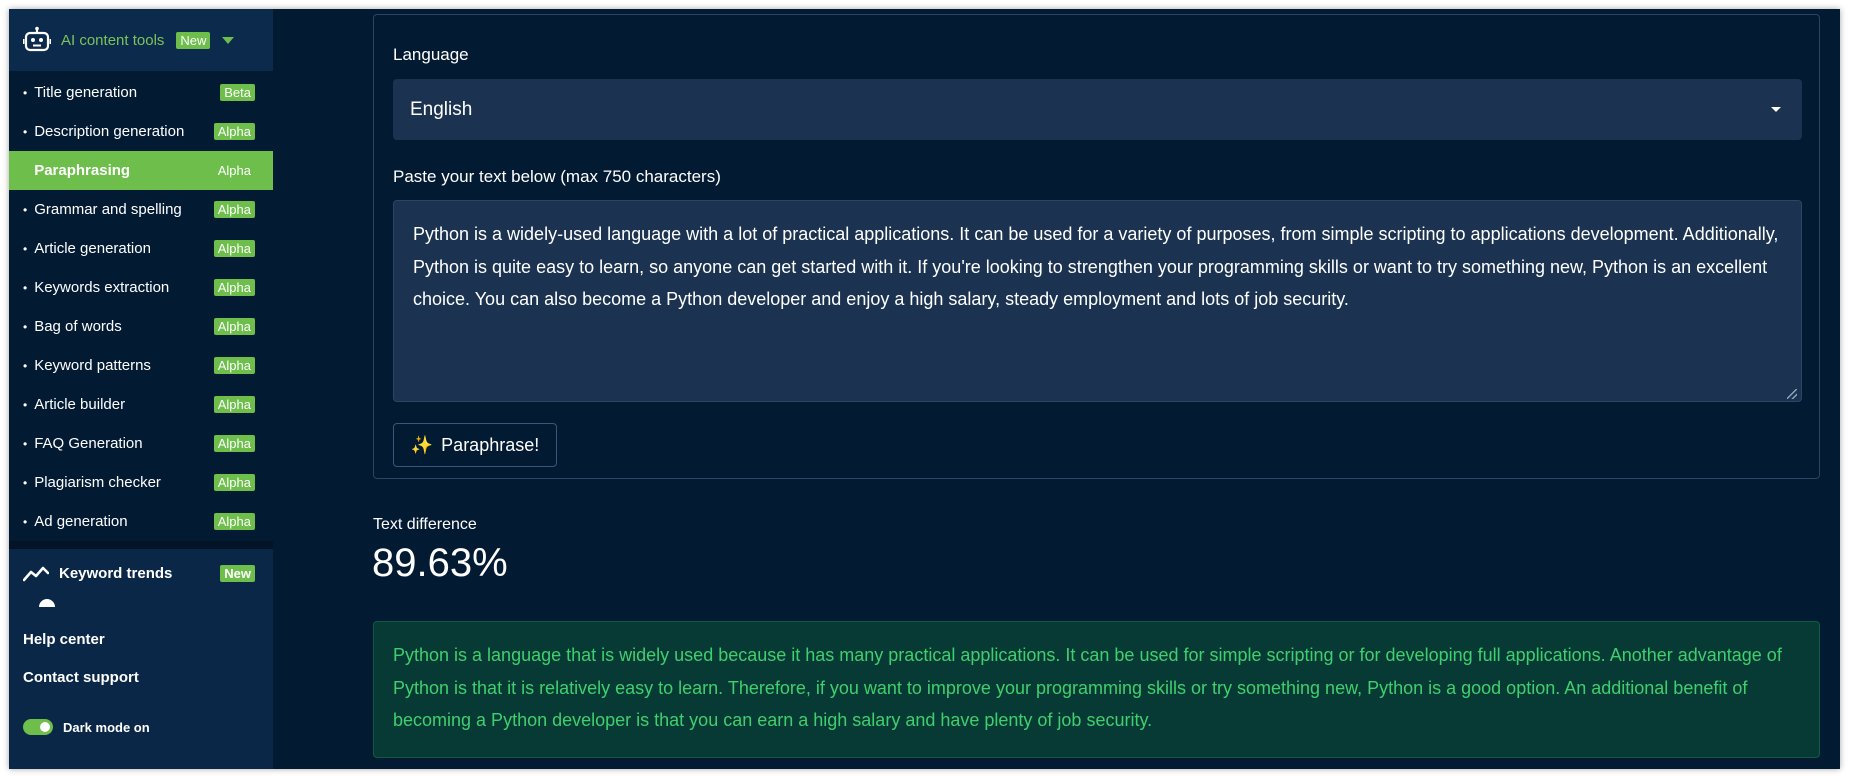 This screenshot has height=777, width=1849. What do you see at coordinates (80, 404) in the screenshot?
I see `sidebar-item-label: Article builder` at bounding box center [80, 404].